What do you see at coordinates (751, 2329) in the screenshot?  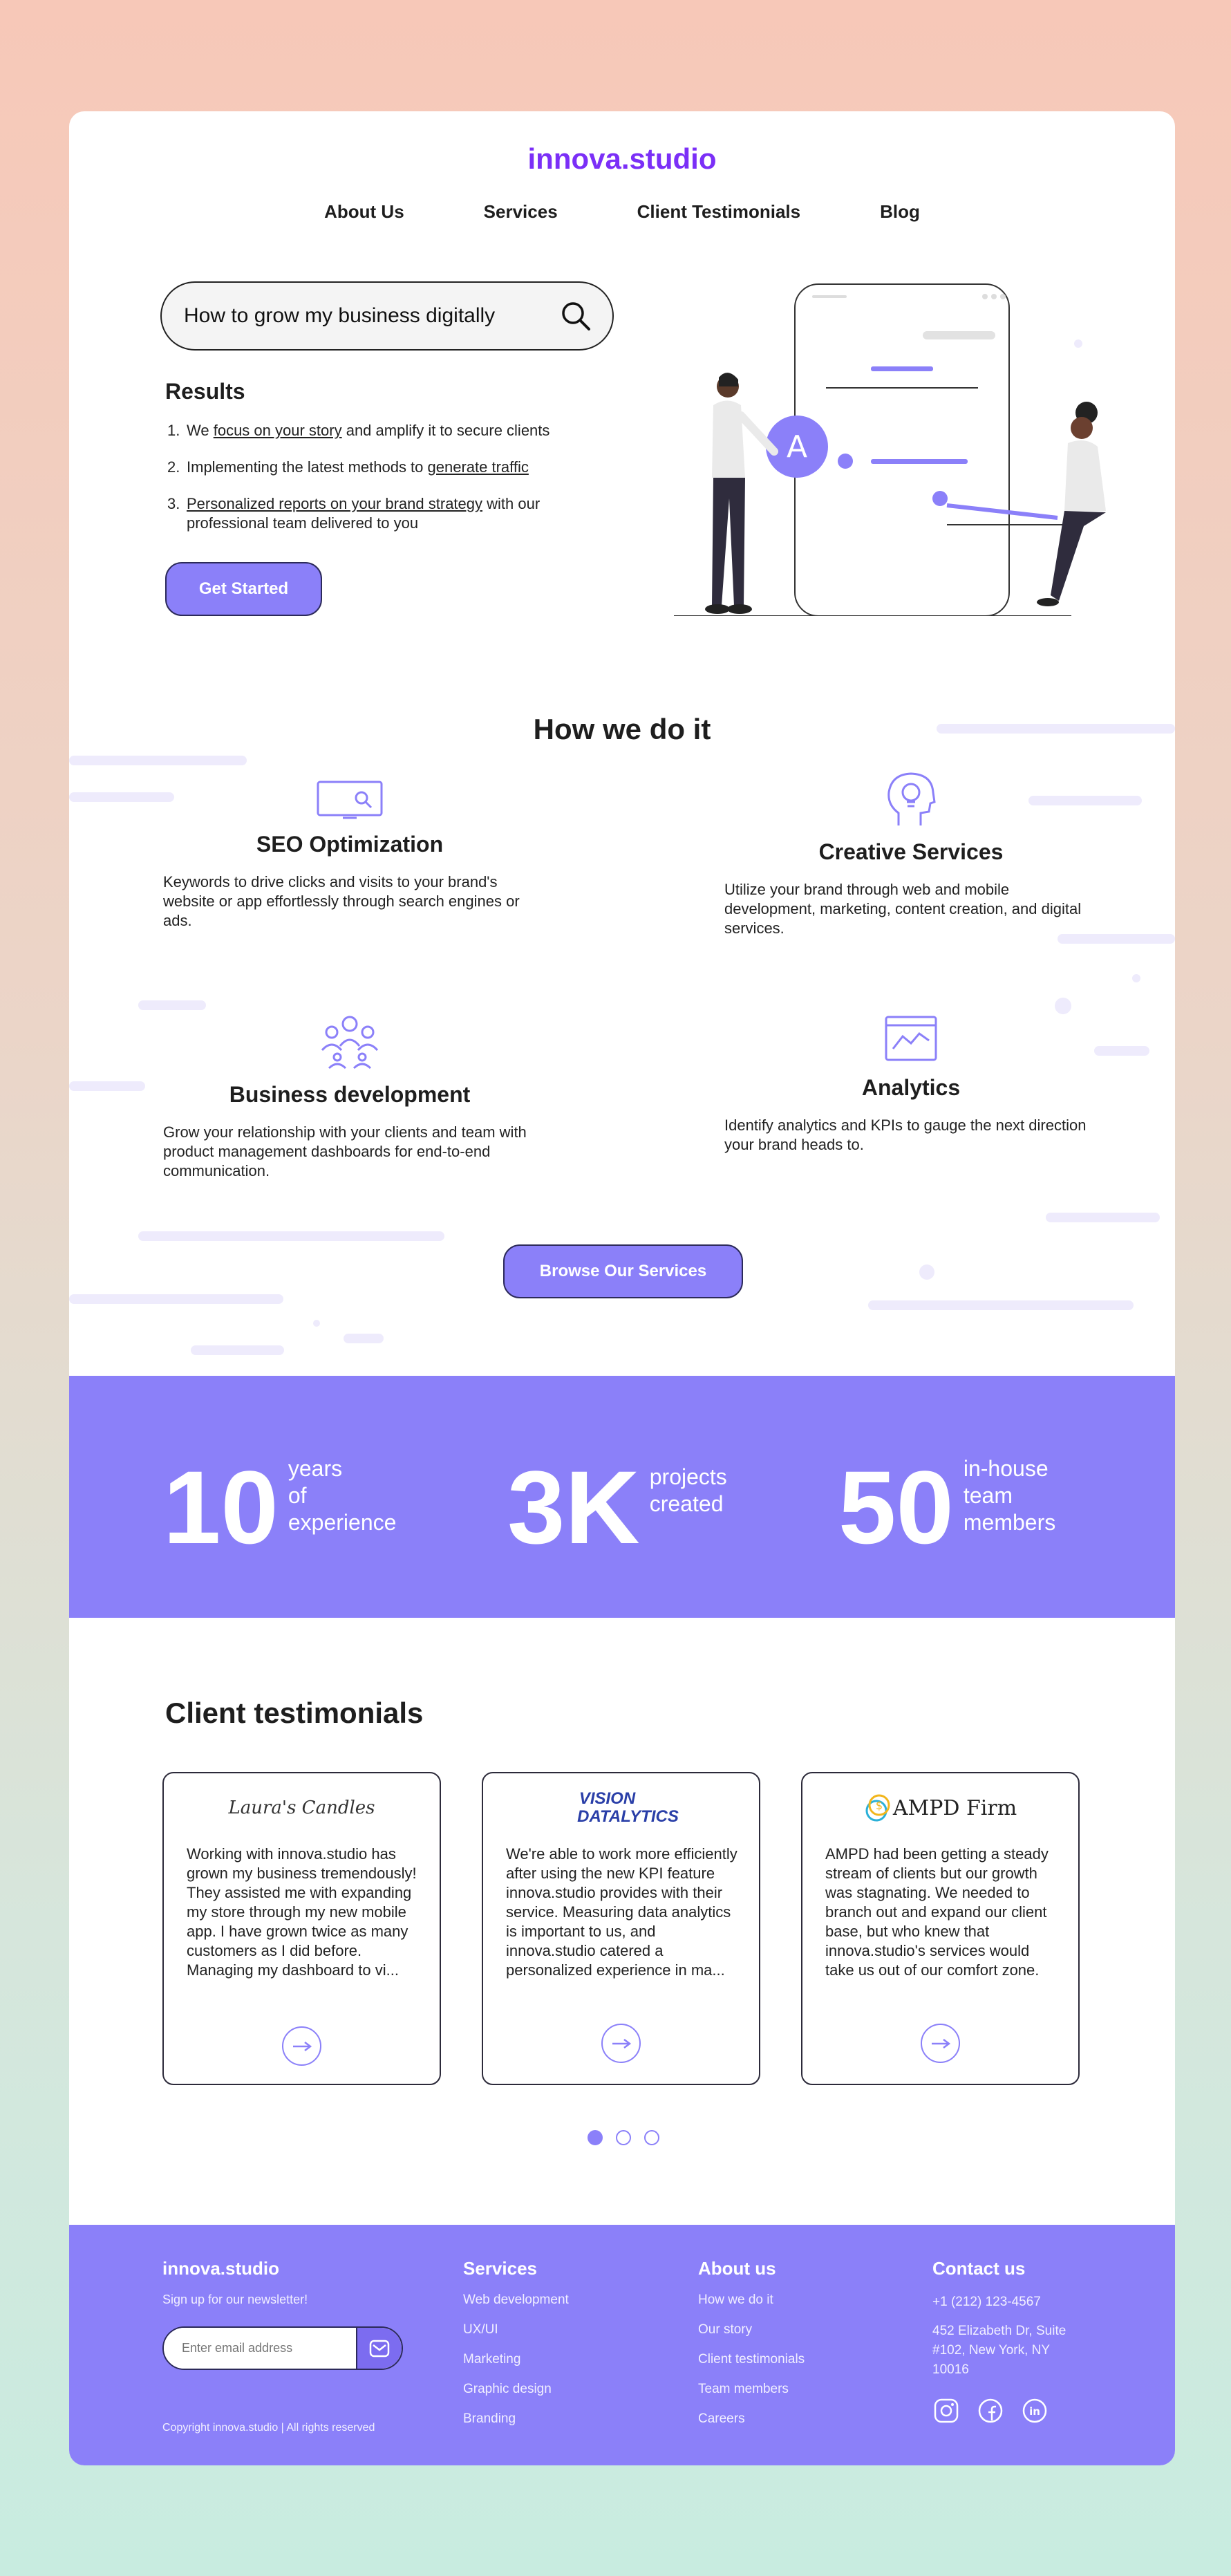 I see `footer-link: Our story` at bounding box center [751, 2329].